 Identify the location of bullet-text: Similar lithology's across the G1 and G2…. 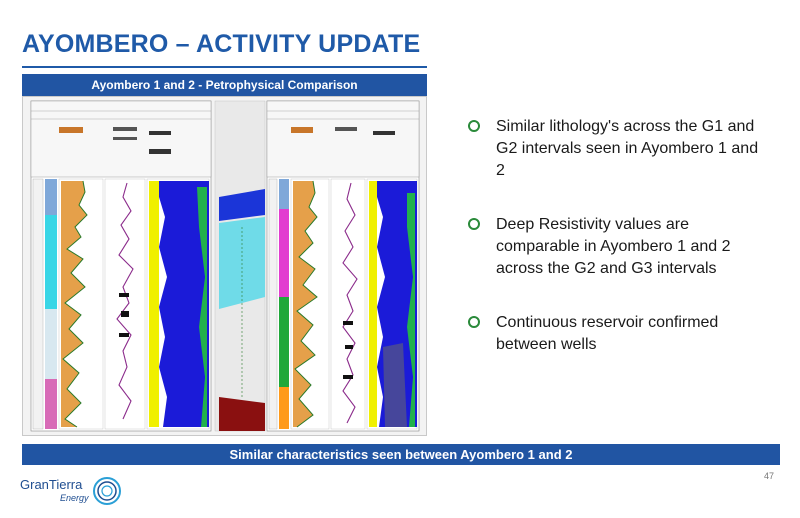
(627, 148).